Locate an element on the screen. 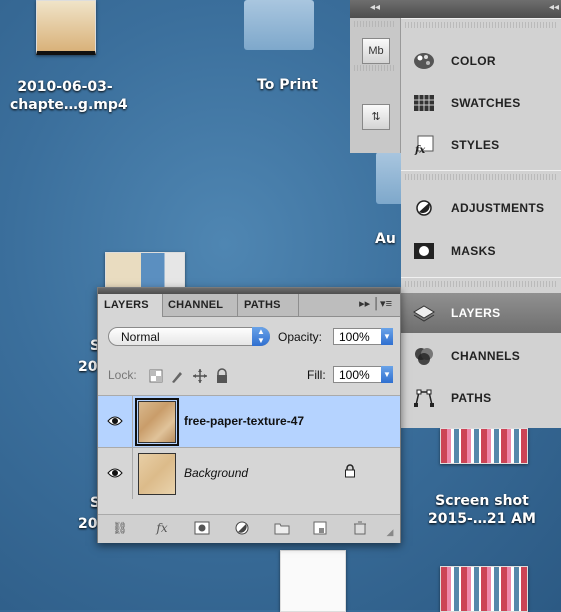 The width and height of the screenshot is (561, 612). svg-text: fx is located at coordinates (420, 150).